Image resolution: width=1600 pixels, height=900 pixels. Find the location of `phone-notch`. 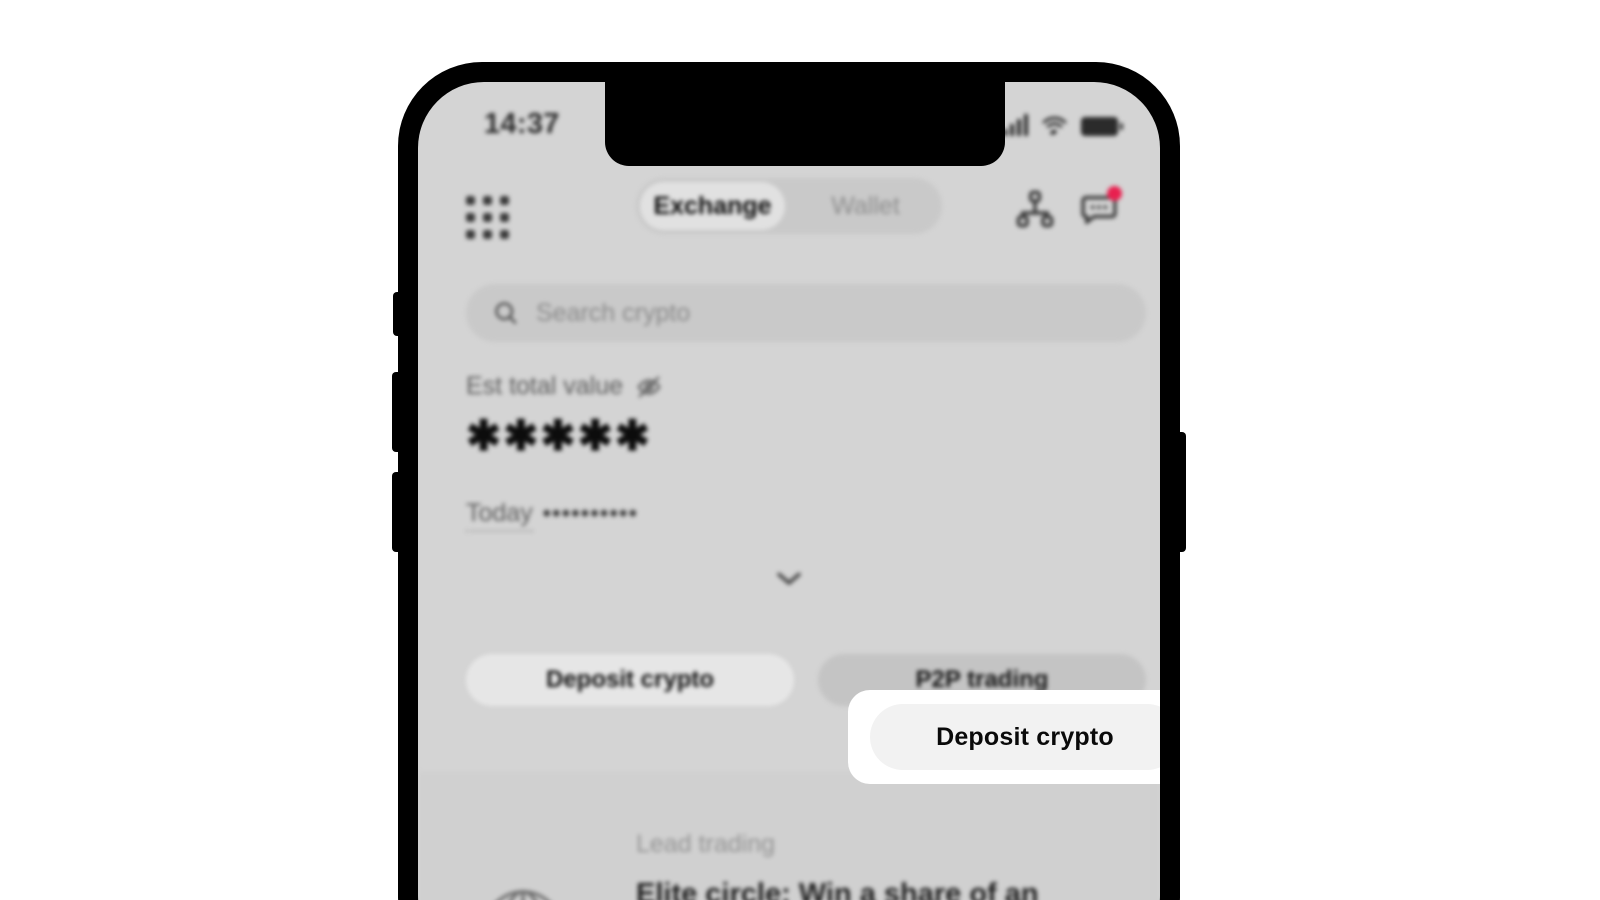

phone-notch is located at coordinates (805, 124).